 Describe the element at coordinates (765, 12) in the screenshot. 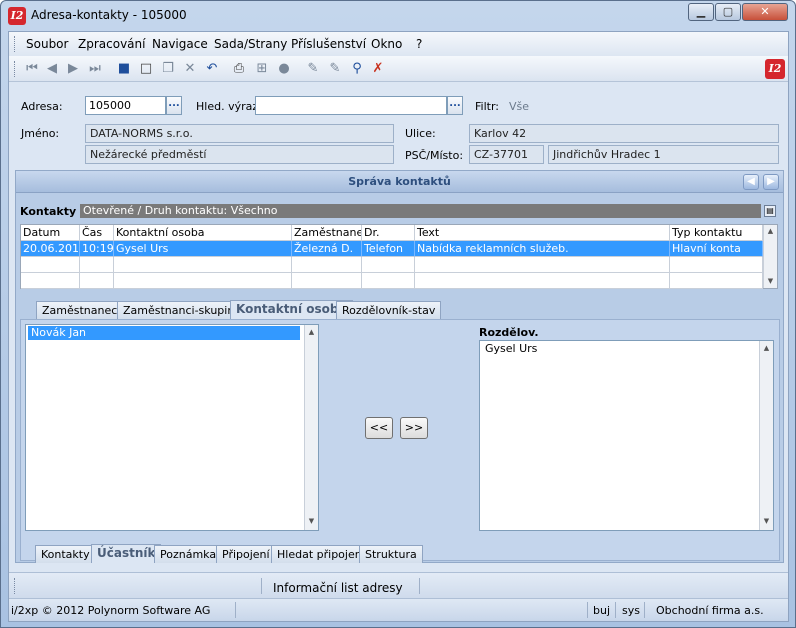

I see `close-button: ✕` at that location.